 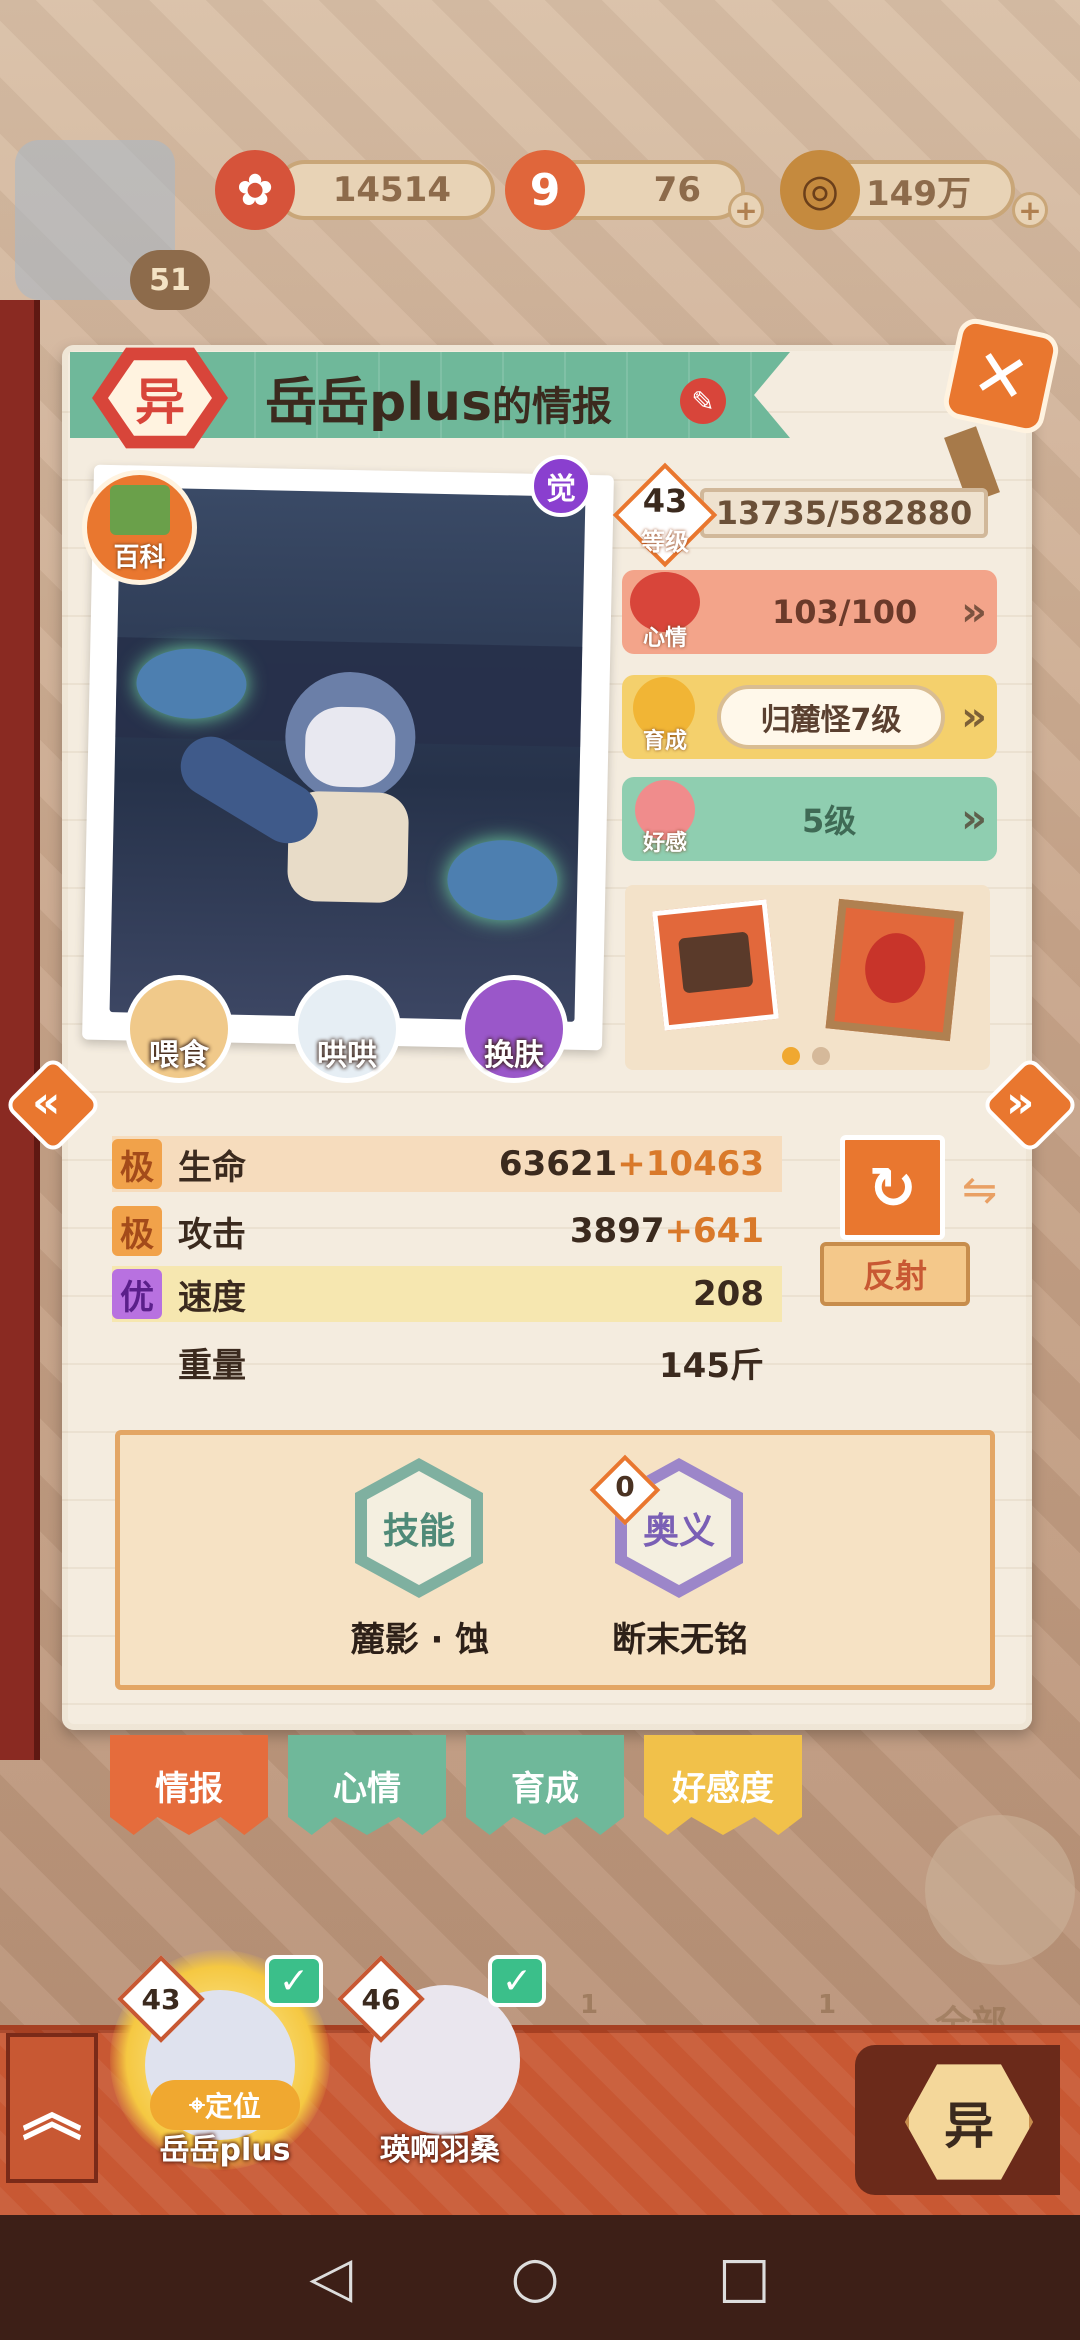 I want to click on edit-icon: ✎, so click(x=703, y=401).